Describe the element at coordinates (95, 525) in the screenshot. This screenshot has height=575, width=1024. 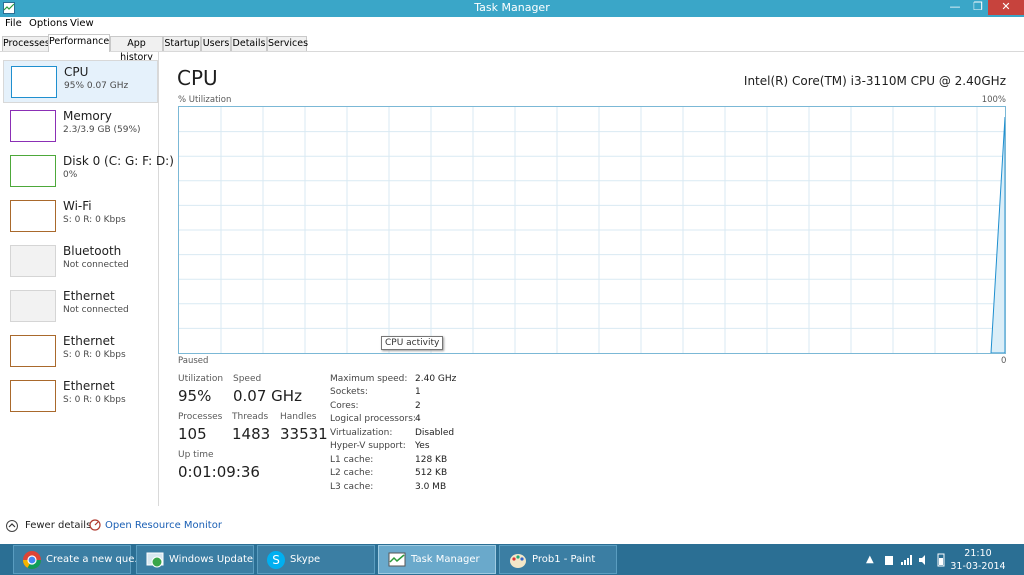
I see `resource-monitor-icon` at that location.